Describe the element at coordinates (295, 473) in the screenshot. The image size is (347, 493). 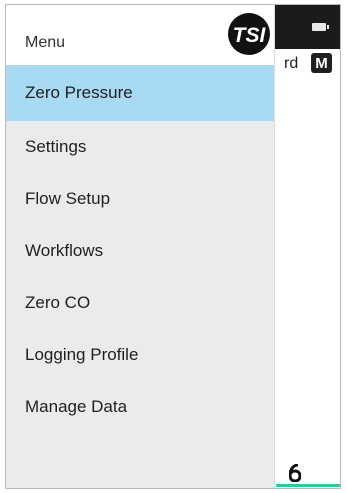
I see `bottom-value-fragment` at that location.